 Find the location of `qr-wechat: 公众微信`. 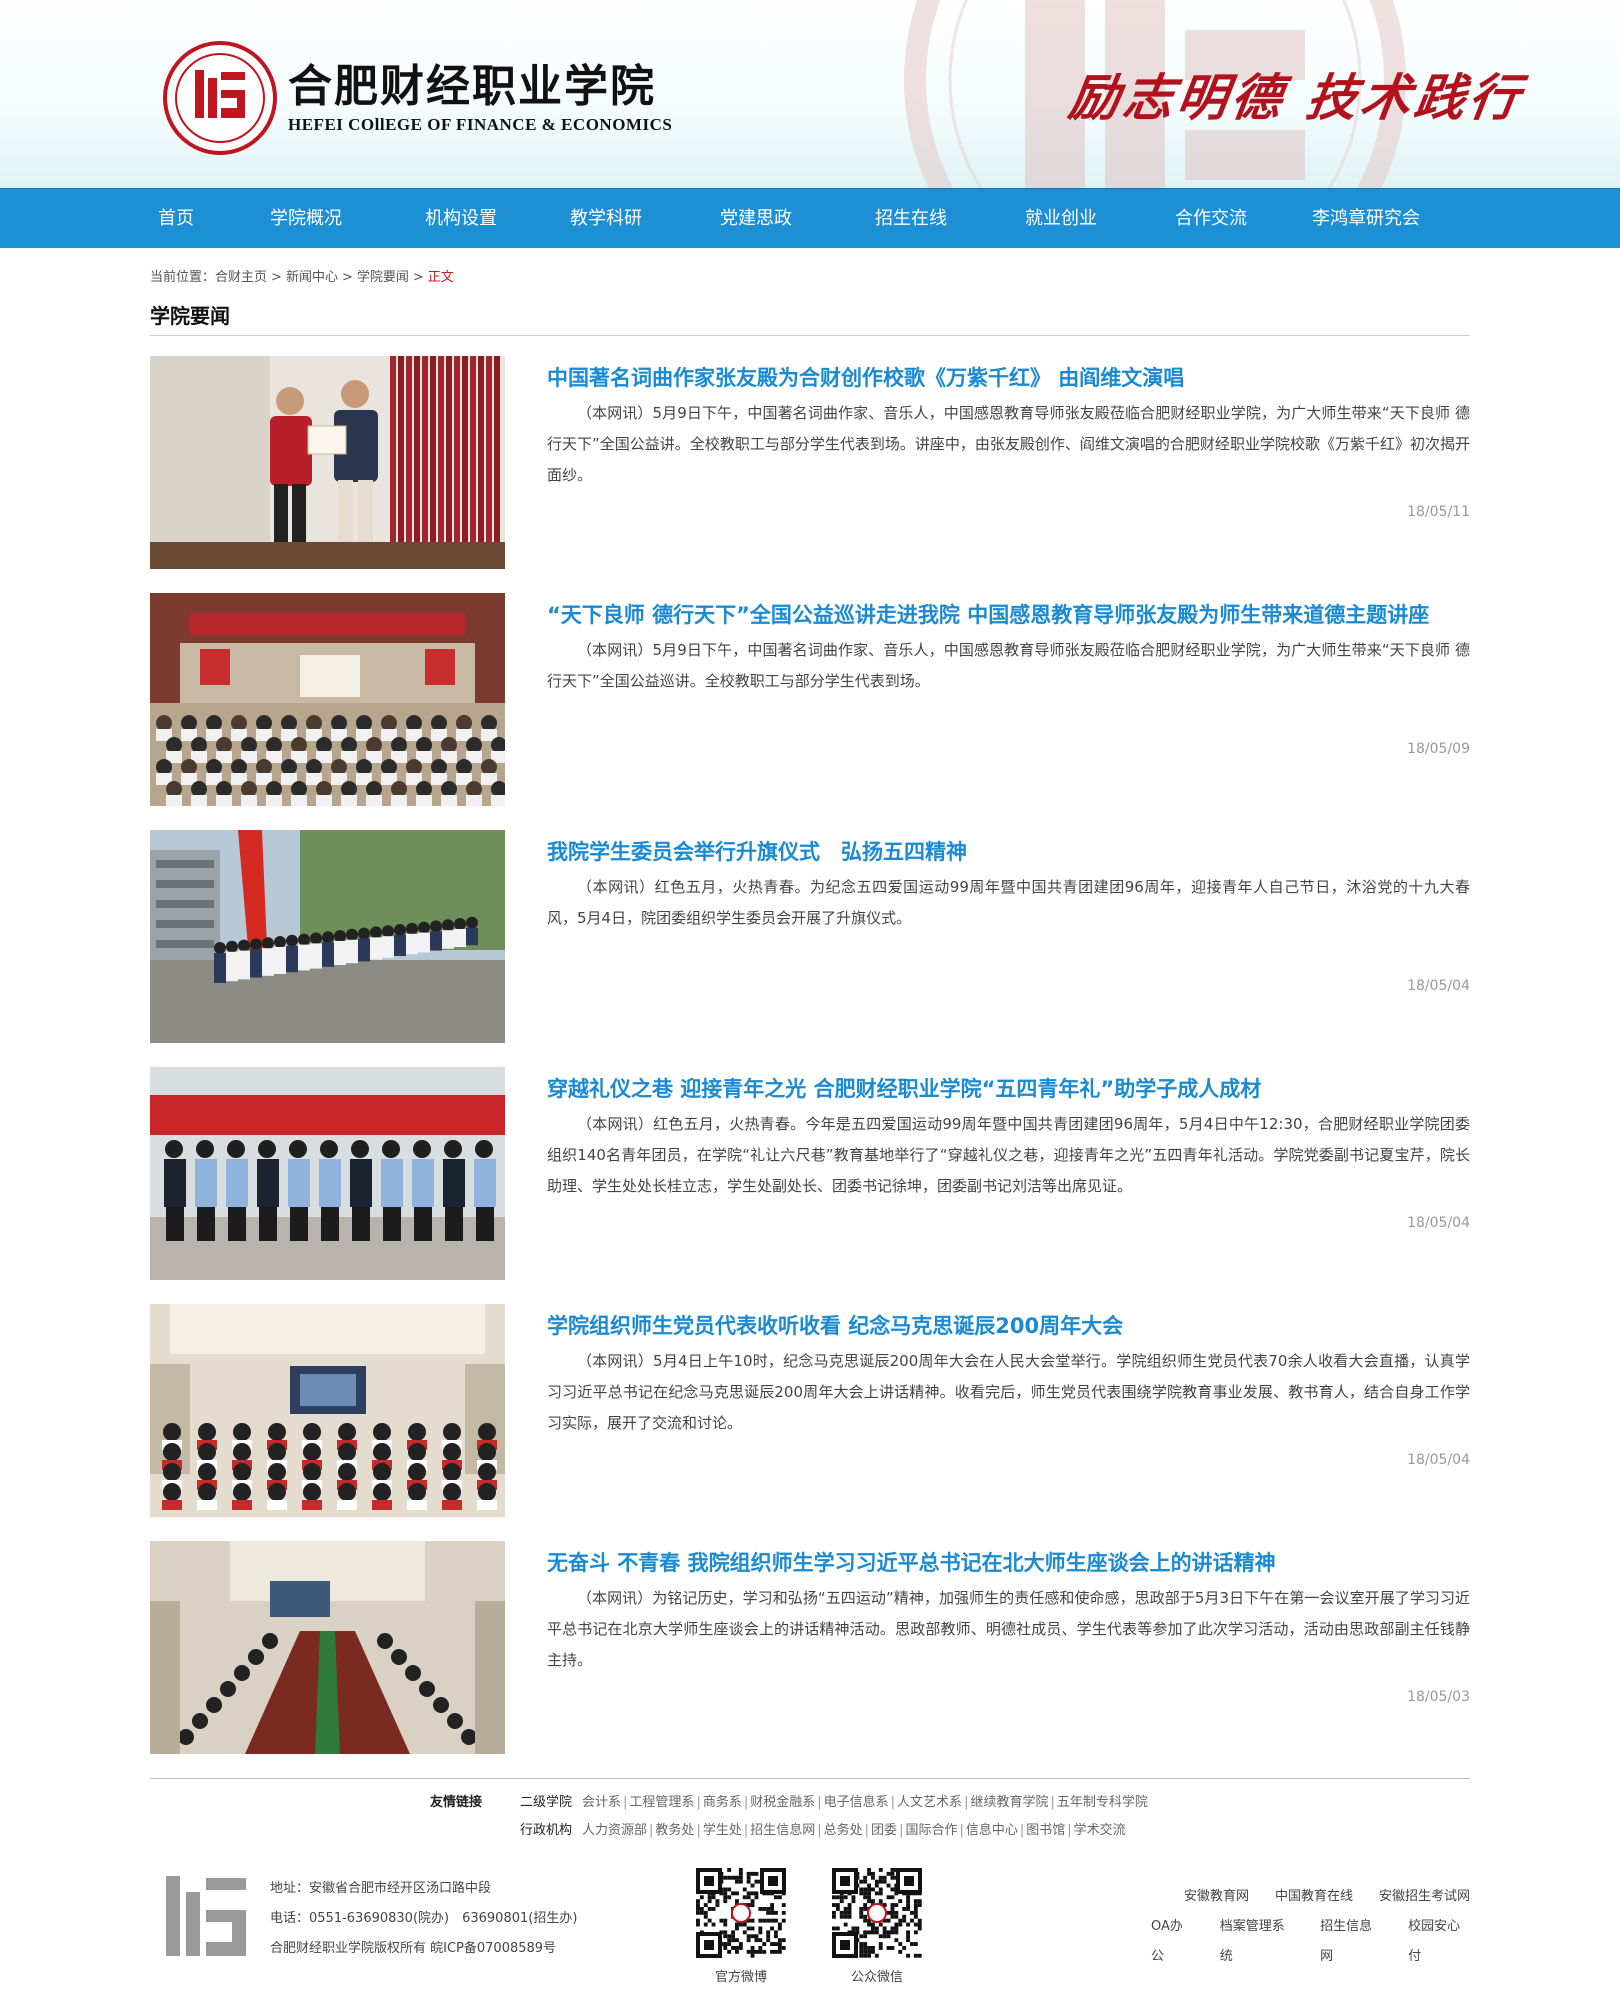

qr-wechat: 公众微信 is located at coordinates (877, 1925).